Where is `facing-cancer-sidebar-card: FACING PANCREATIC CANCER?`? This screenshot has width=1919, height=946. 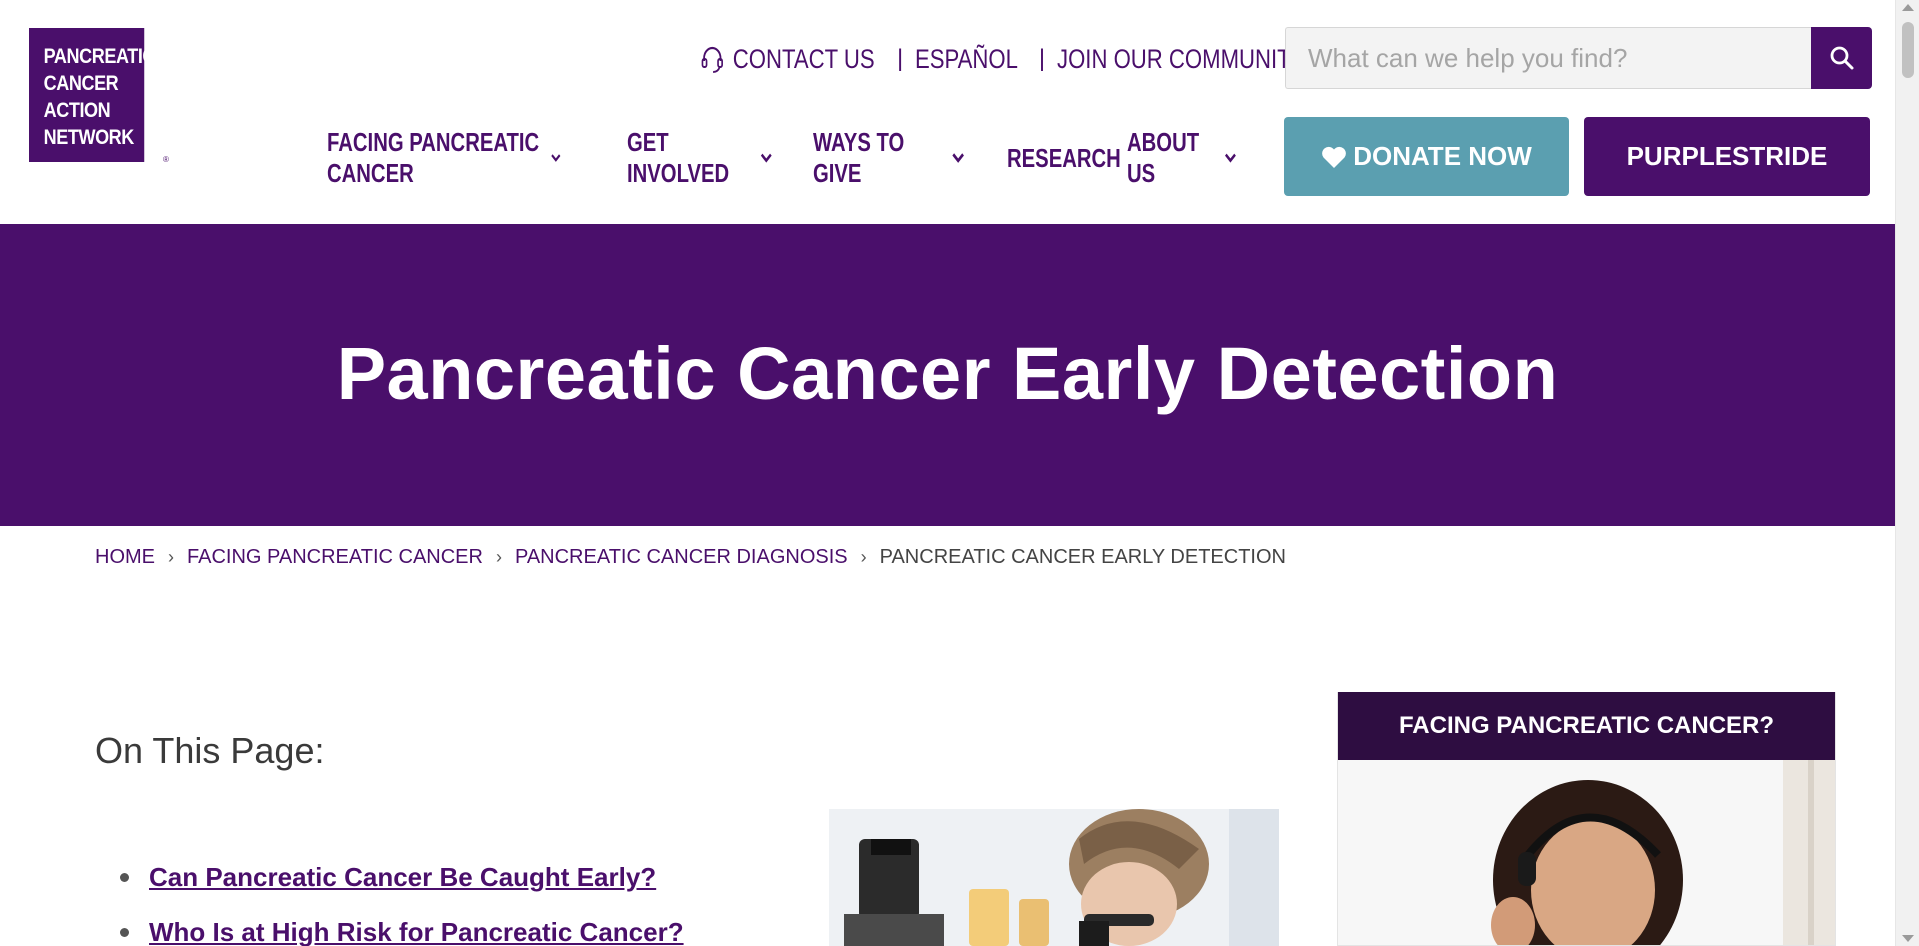
facing-cancer-sidebar-card: FACING PANCREATIC CANCER? is located at coordinates (1586, 819).